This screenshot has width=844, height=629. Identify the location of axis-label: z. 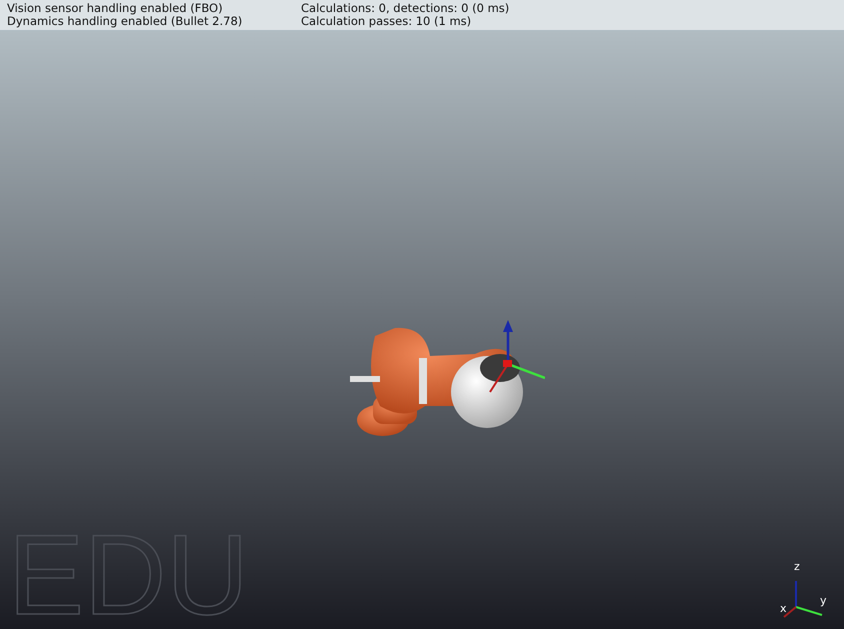
(797, 567).